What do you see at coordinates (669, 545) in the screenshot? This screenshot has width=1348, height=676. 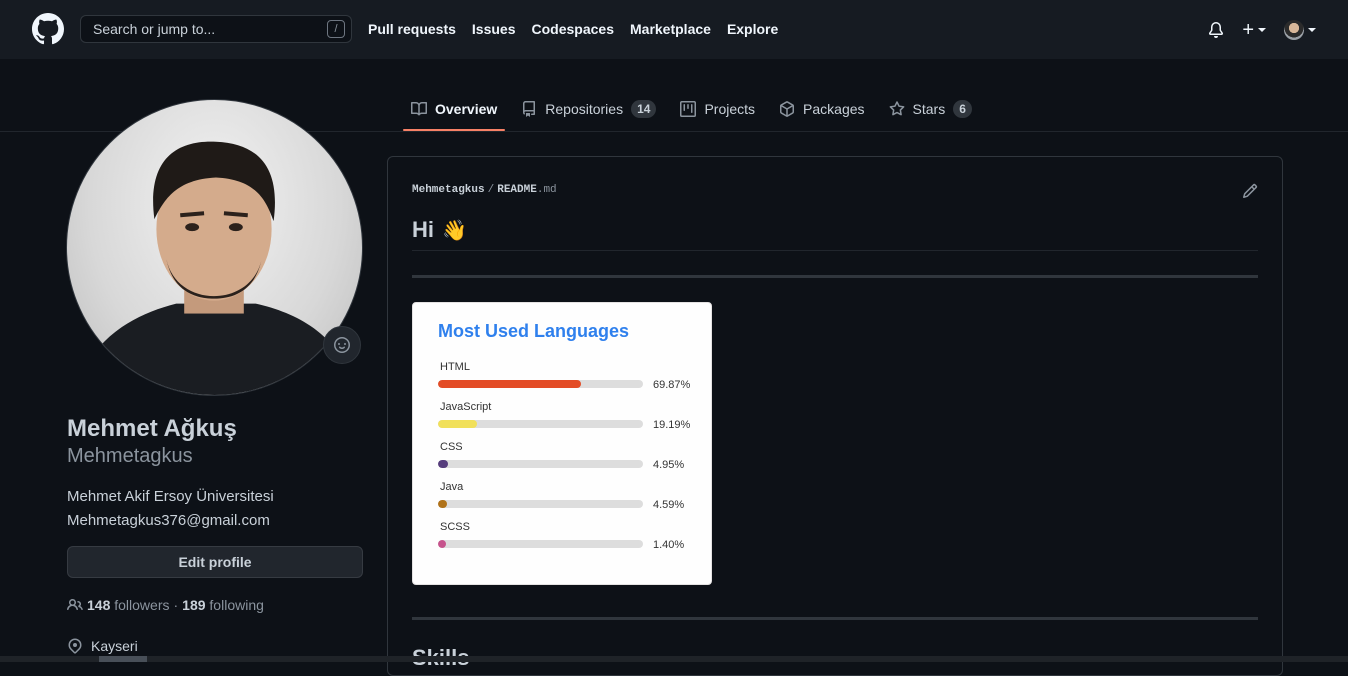 I see `language-percent: 1.40%` at bounding box center [669, 545].